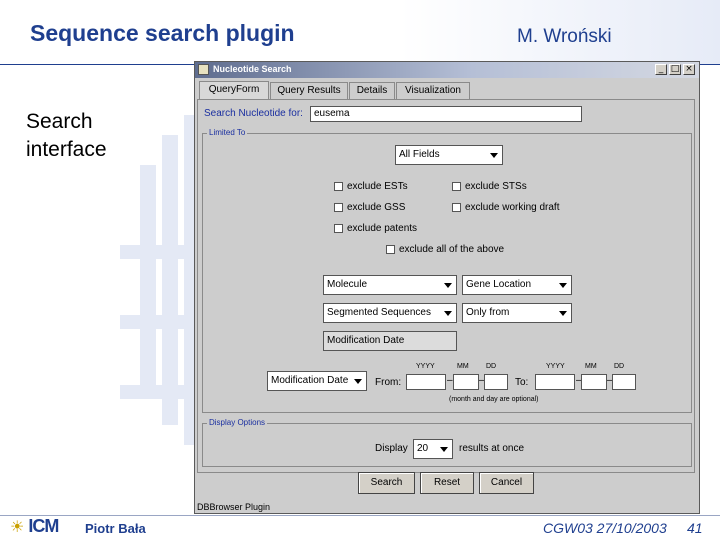  I want to click on tab-details: Details, so click(372, 90).